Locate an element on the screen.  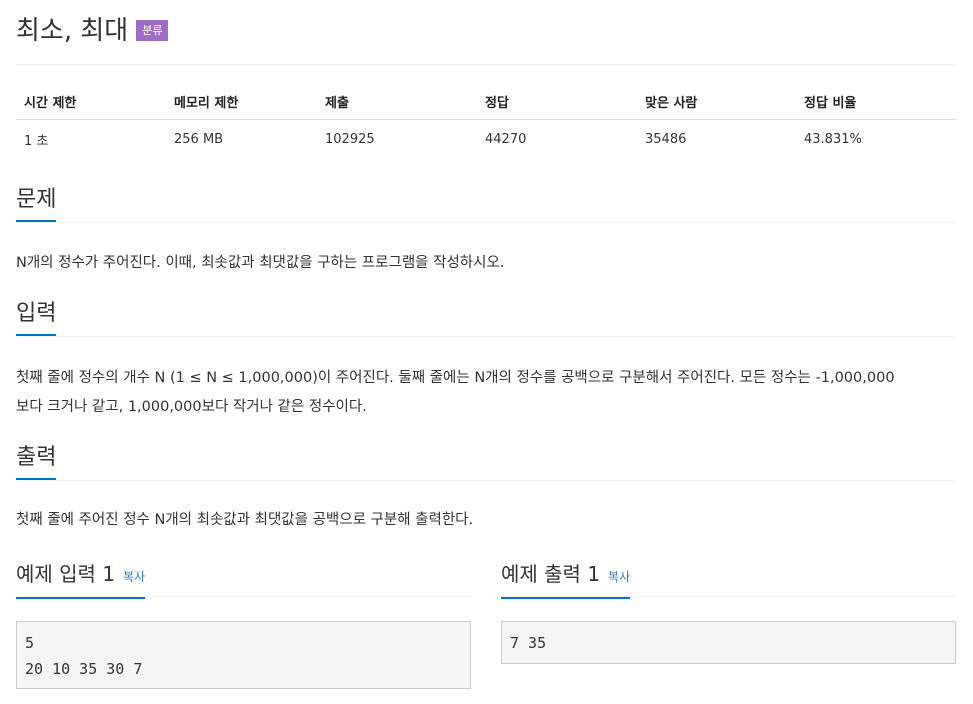
problem-title: 최소, 최대 is located at coordinates (72, 30).